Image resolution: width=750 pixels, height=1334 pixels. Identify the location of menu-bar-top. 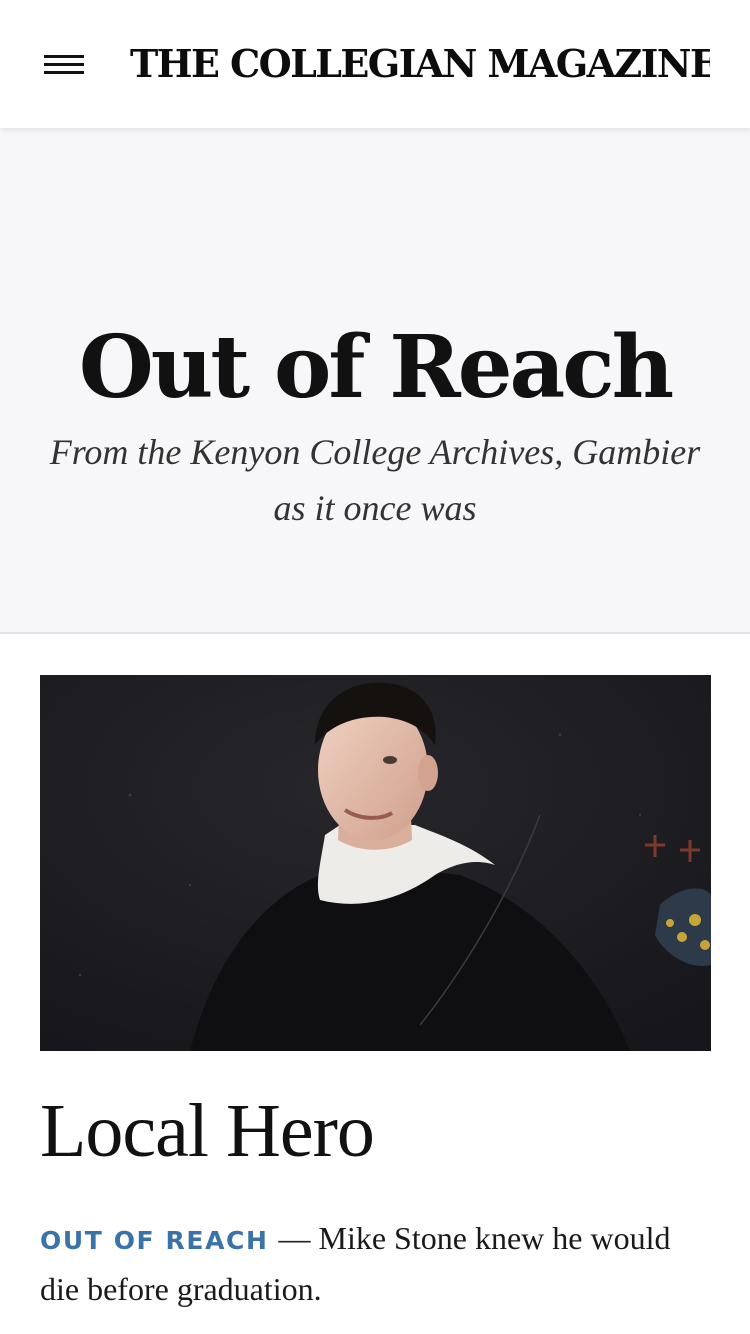
(64, 56).